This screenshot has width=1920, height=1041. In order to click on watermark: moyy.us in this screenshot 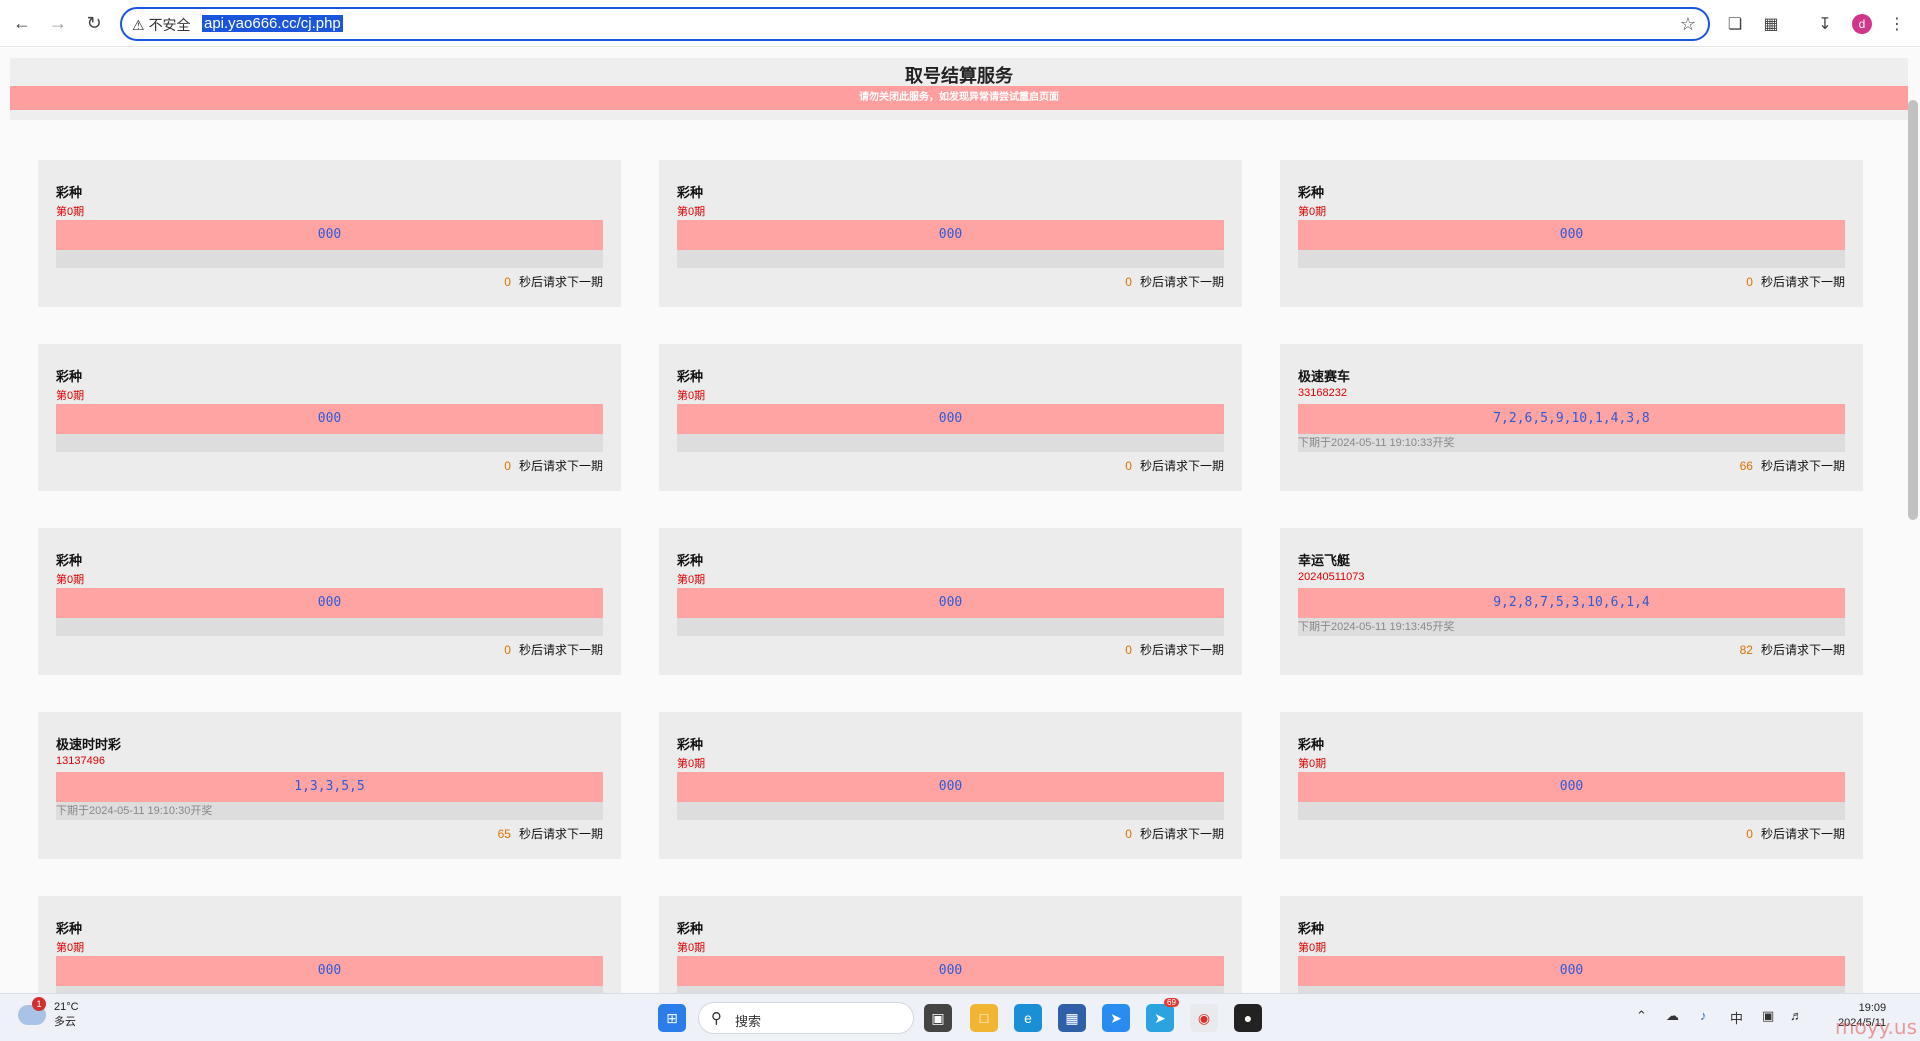, I will do `click(1876, 1027)`.